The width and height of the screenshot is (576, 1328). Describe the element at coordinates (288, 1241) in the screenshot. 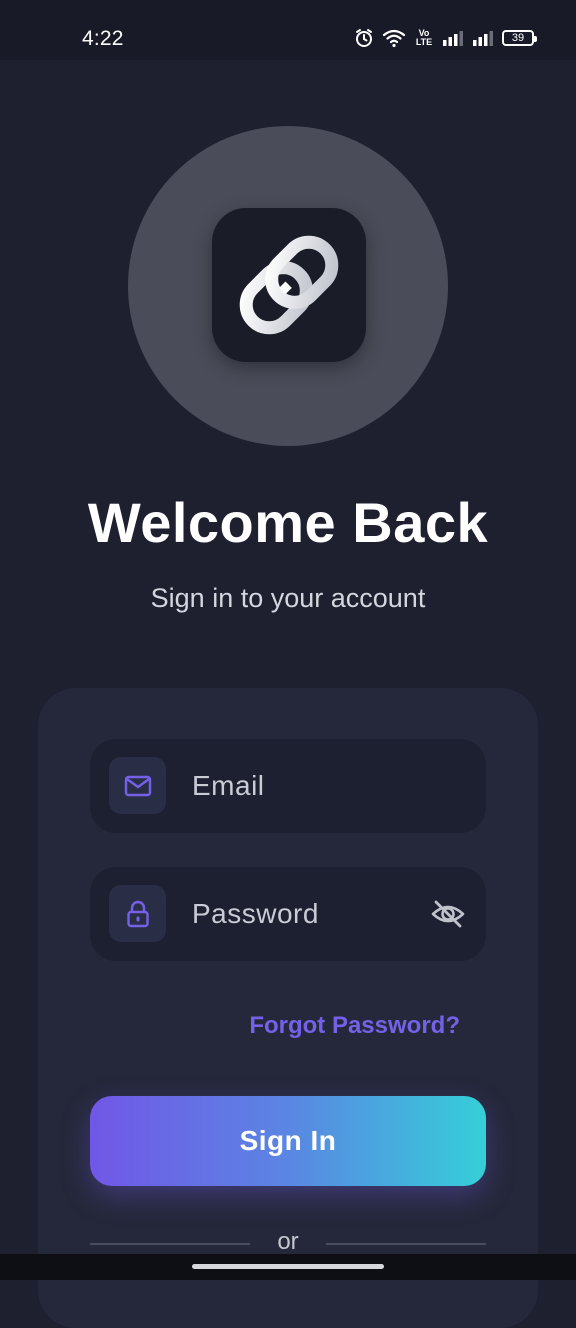

I see `divider-label: or` at that location.